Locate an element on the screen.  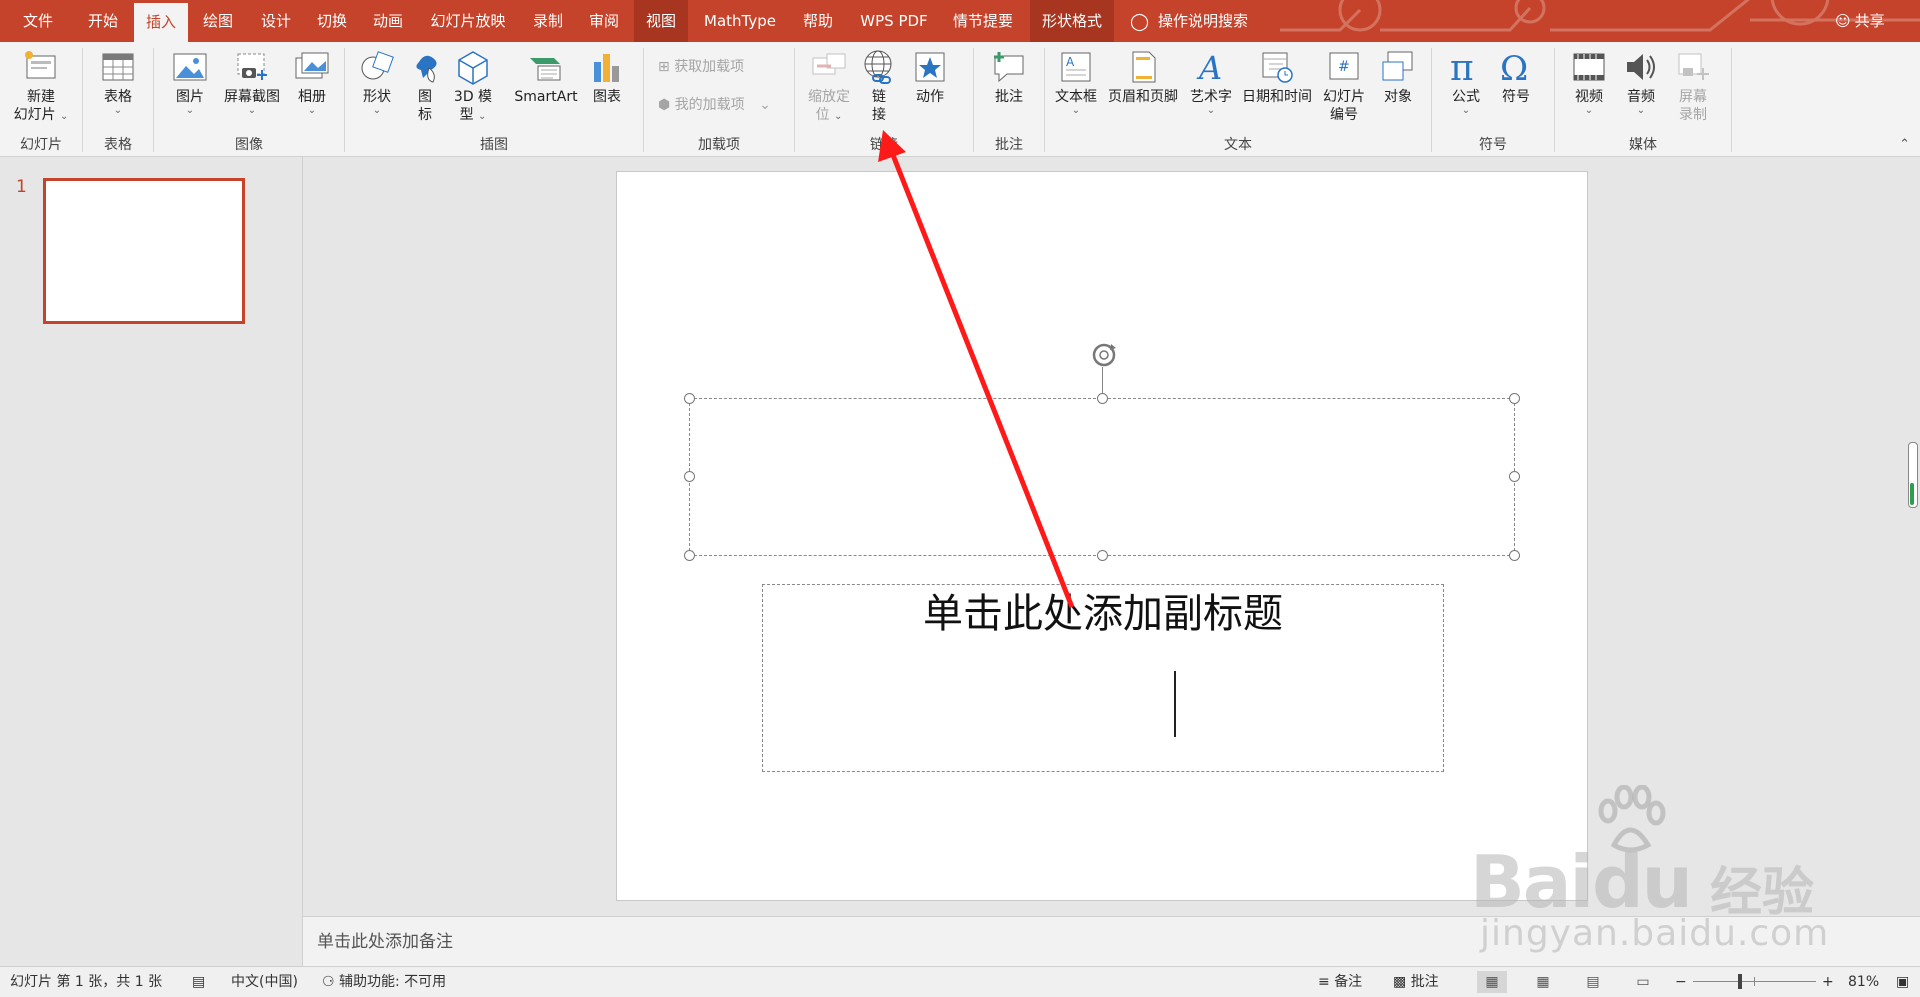
get-addins-button: ⊞ 获取加载项 is located at coordinates (701, 66).